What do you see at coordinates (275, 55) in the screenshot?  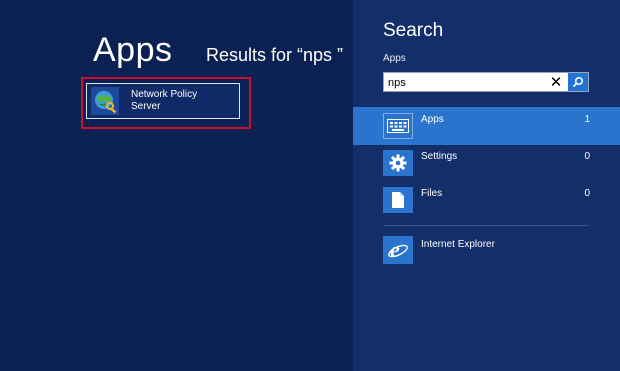 I see `results-for-text: Results for “nps ”` at bounding box center [275, 55].